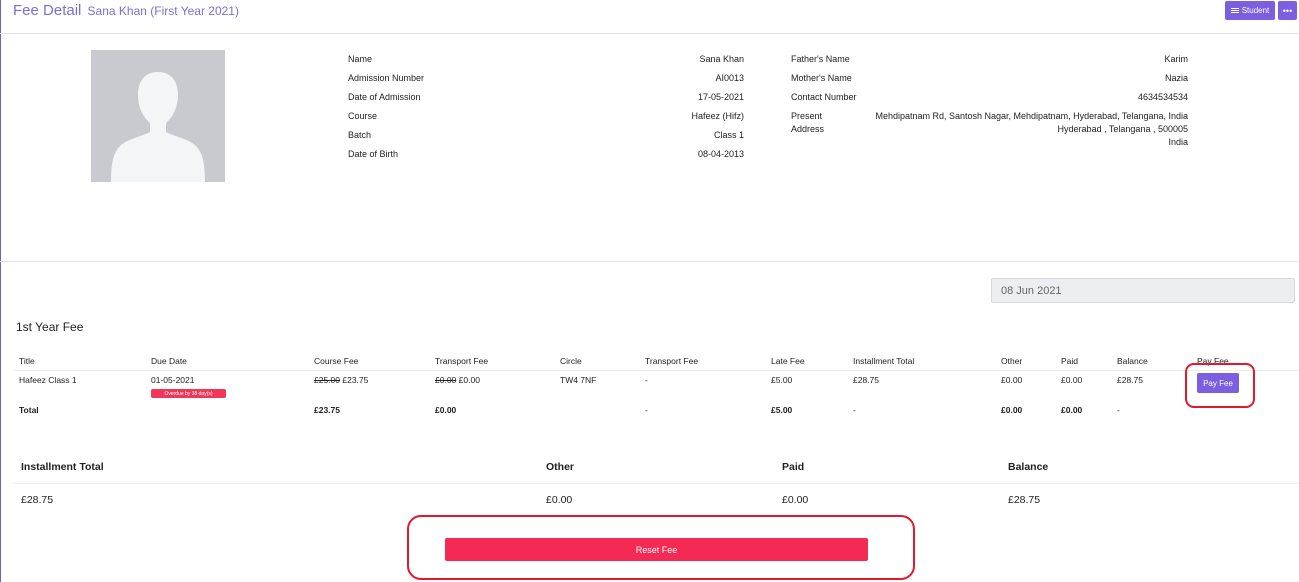  I want to click on name-value: Sana Khan, so click(721, 59).